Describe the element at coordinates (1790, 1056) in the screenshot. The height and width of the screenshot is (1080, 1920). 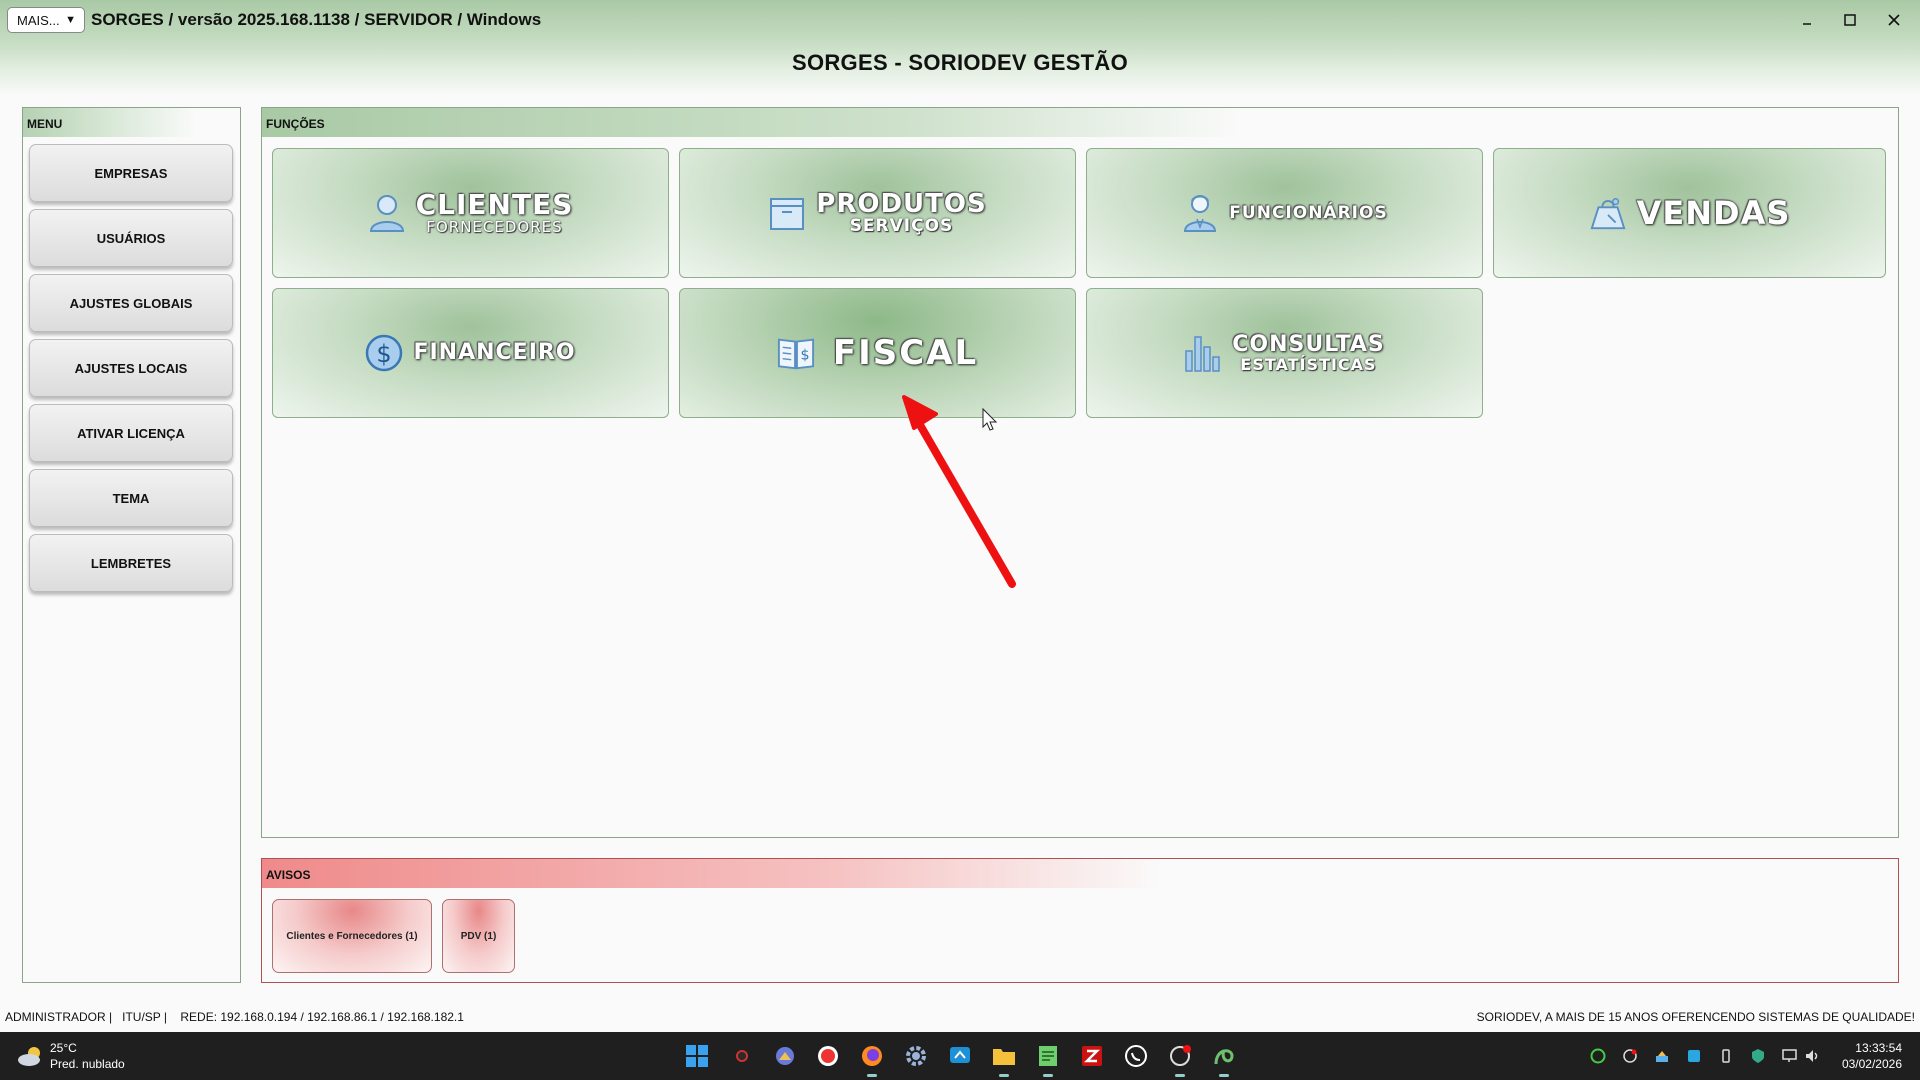
I see `tray-network-icon` at that location.